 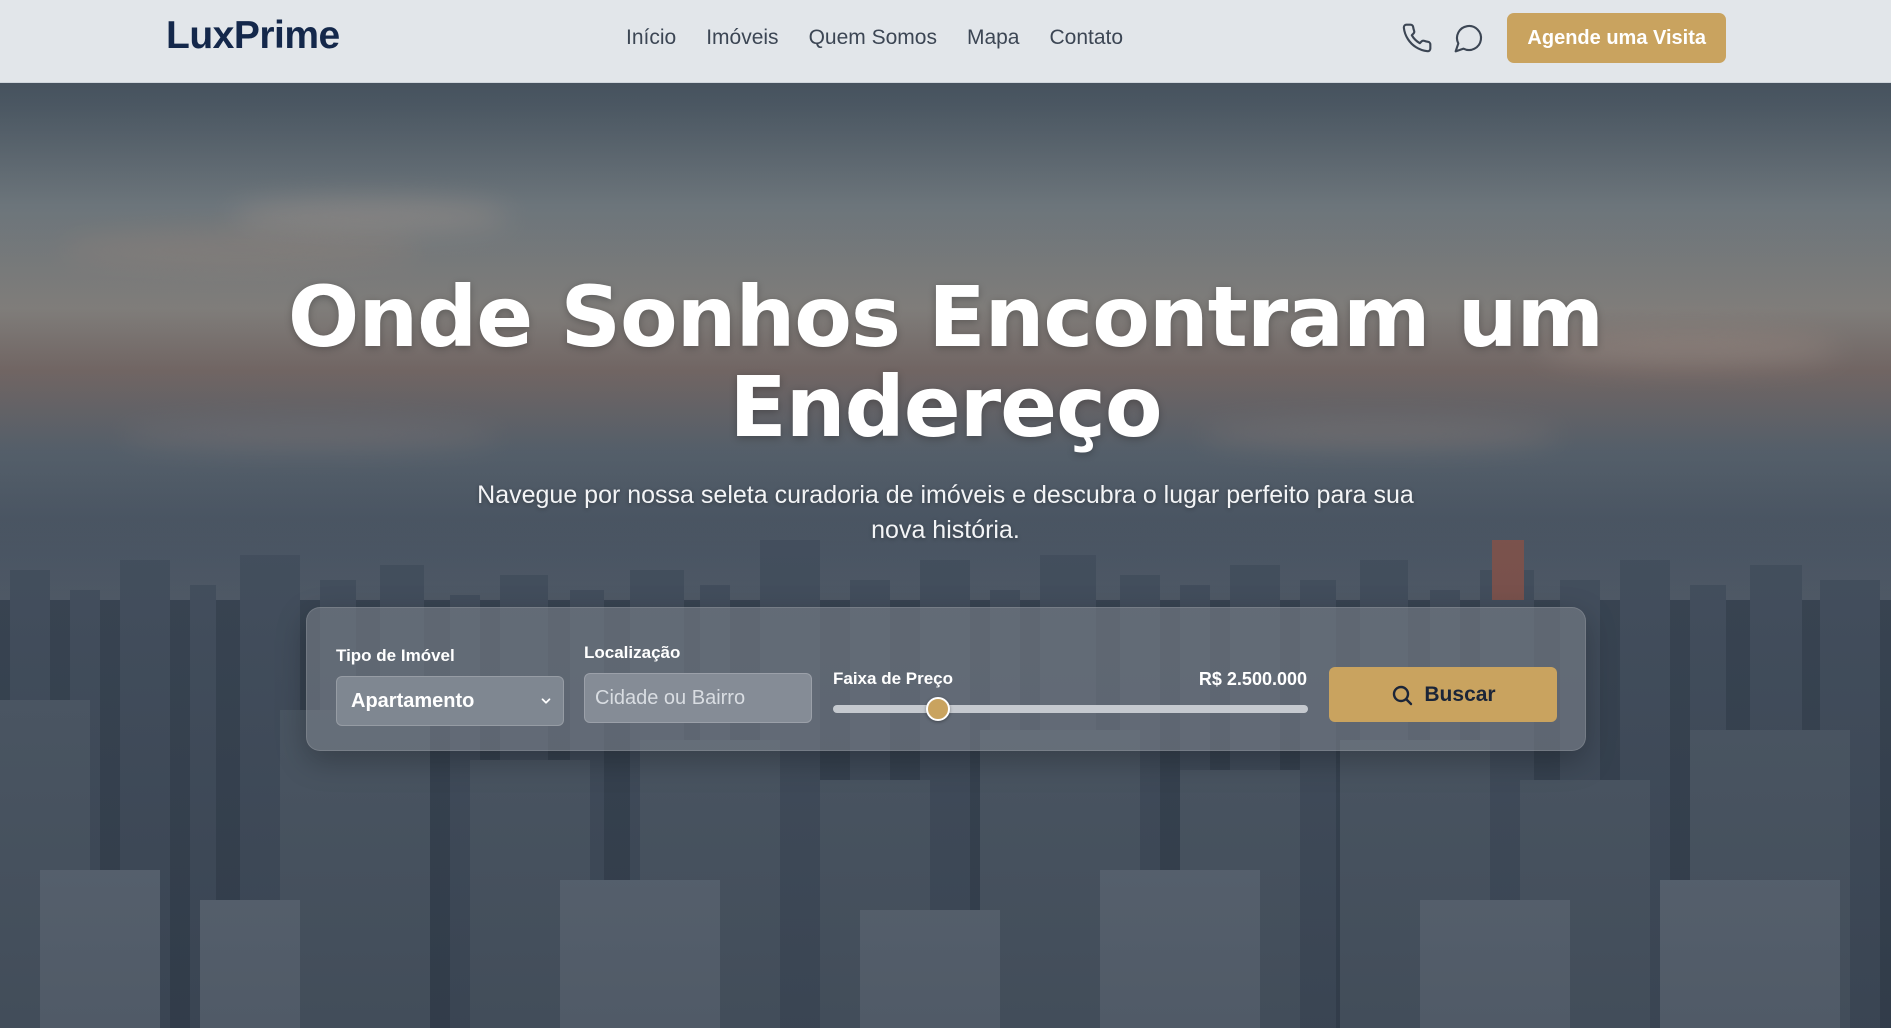 What do you see at coordinates (937, 709) in the screenshot?
I see `price-slider-handle` at bounding box center [937, 709].